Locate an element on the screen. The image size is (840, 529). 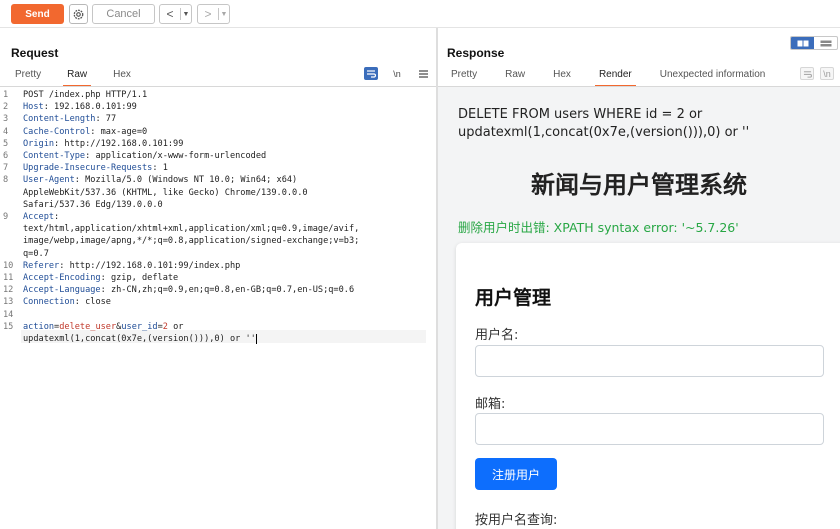
settings-button is located at coordinates (78, 14).